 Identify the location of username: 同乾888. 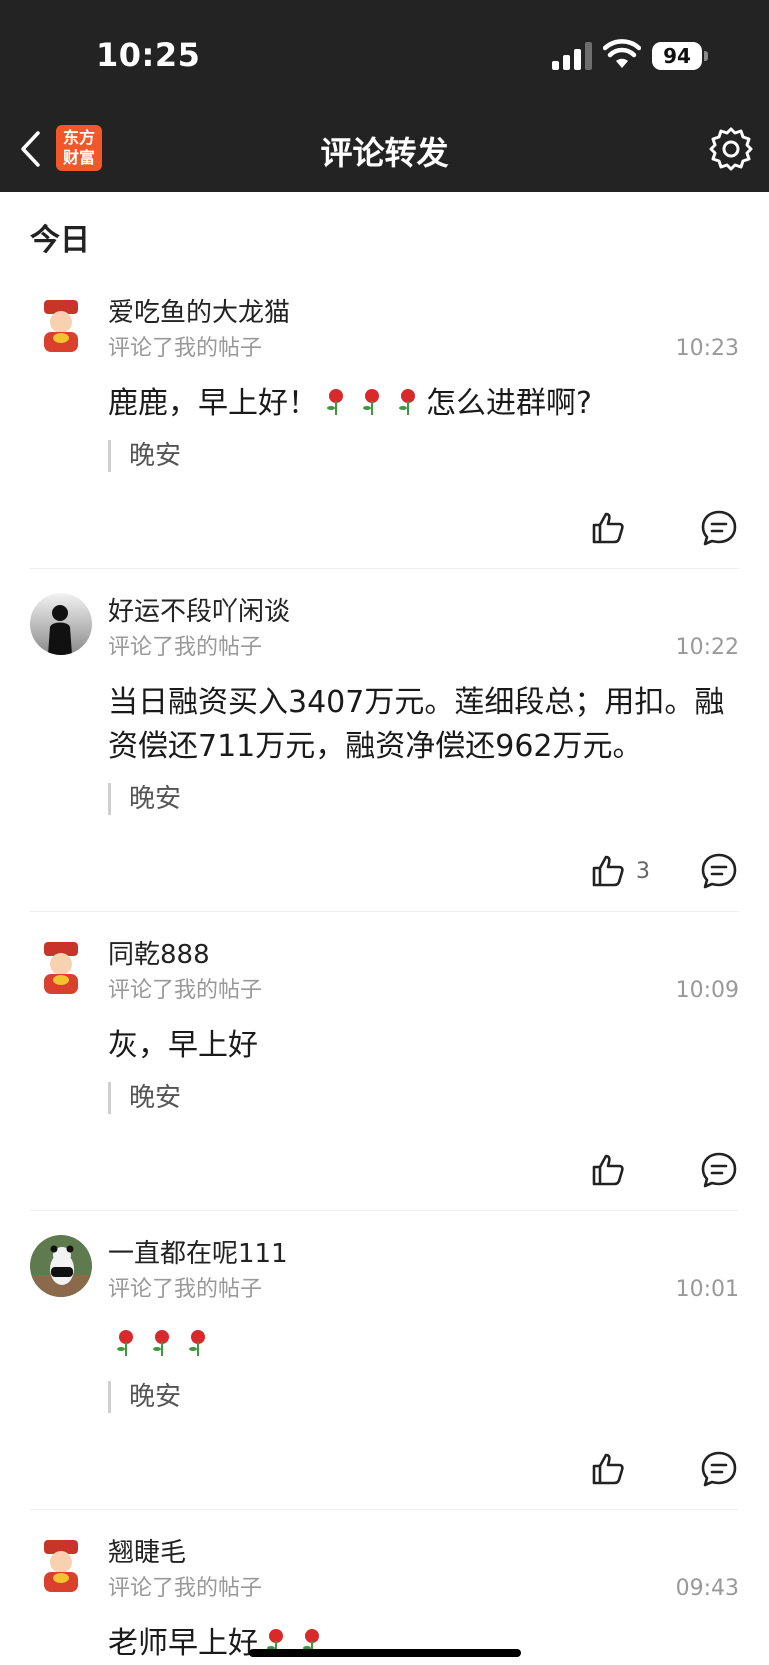
(423, 955).